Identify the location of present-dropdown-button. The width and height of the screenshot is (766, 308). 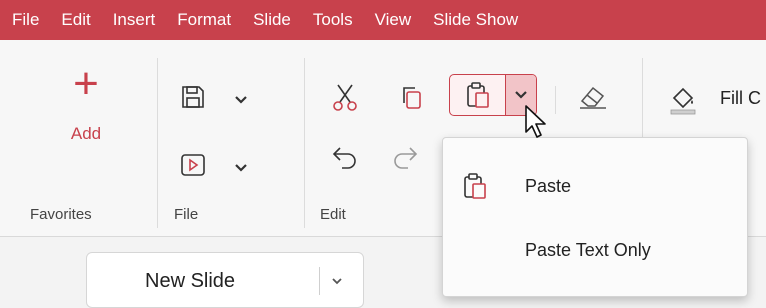
(241, 169).